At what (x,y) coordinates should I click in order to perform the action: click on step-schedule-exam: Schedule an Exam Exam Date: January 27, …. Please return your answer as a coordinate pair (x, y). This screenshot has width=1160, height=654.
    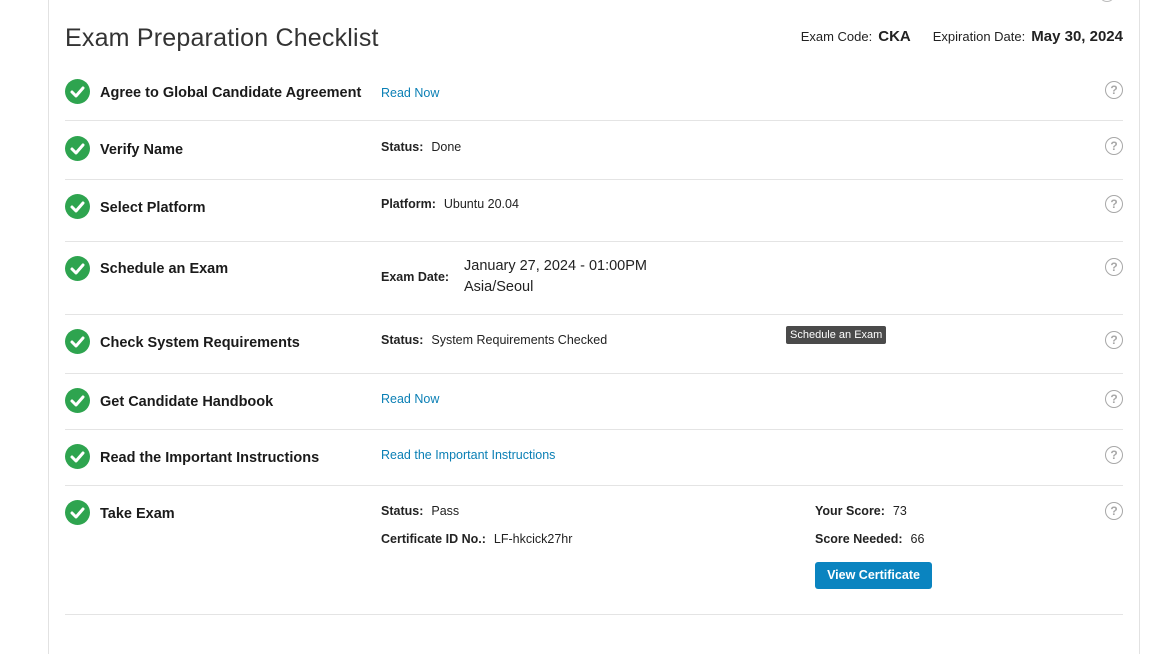
    Looking at the image, I should click on (594, 278).